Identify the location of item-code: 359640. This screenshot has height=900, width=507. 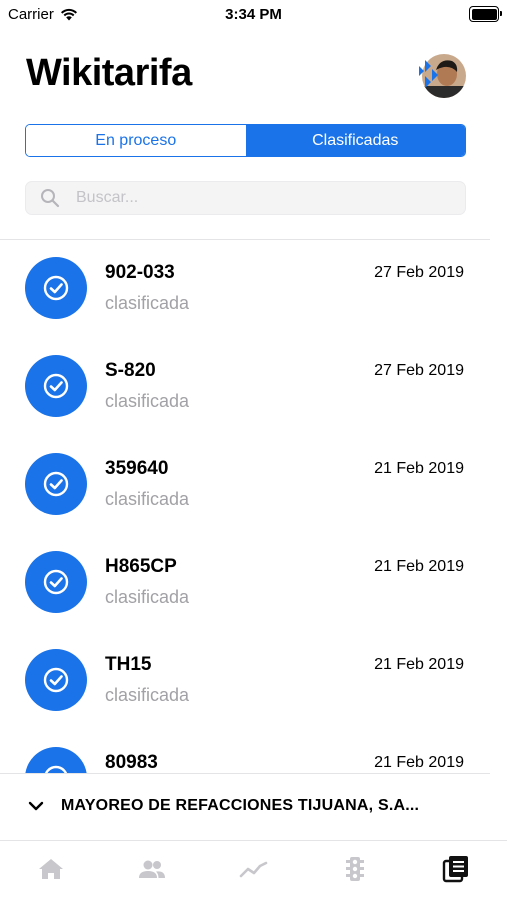
(137, 468).